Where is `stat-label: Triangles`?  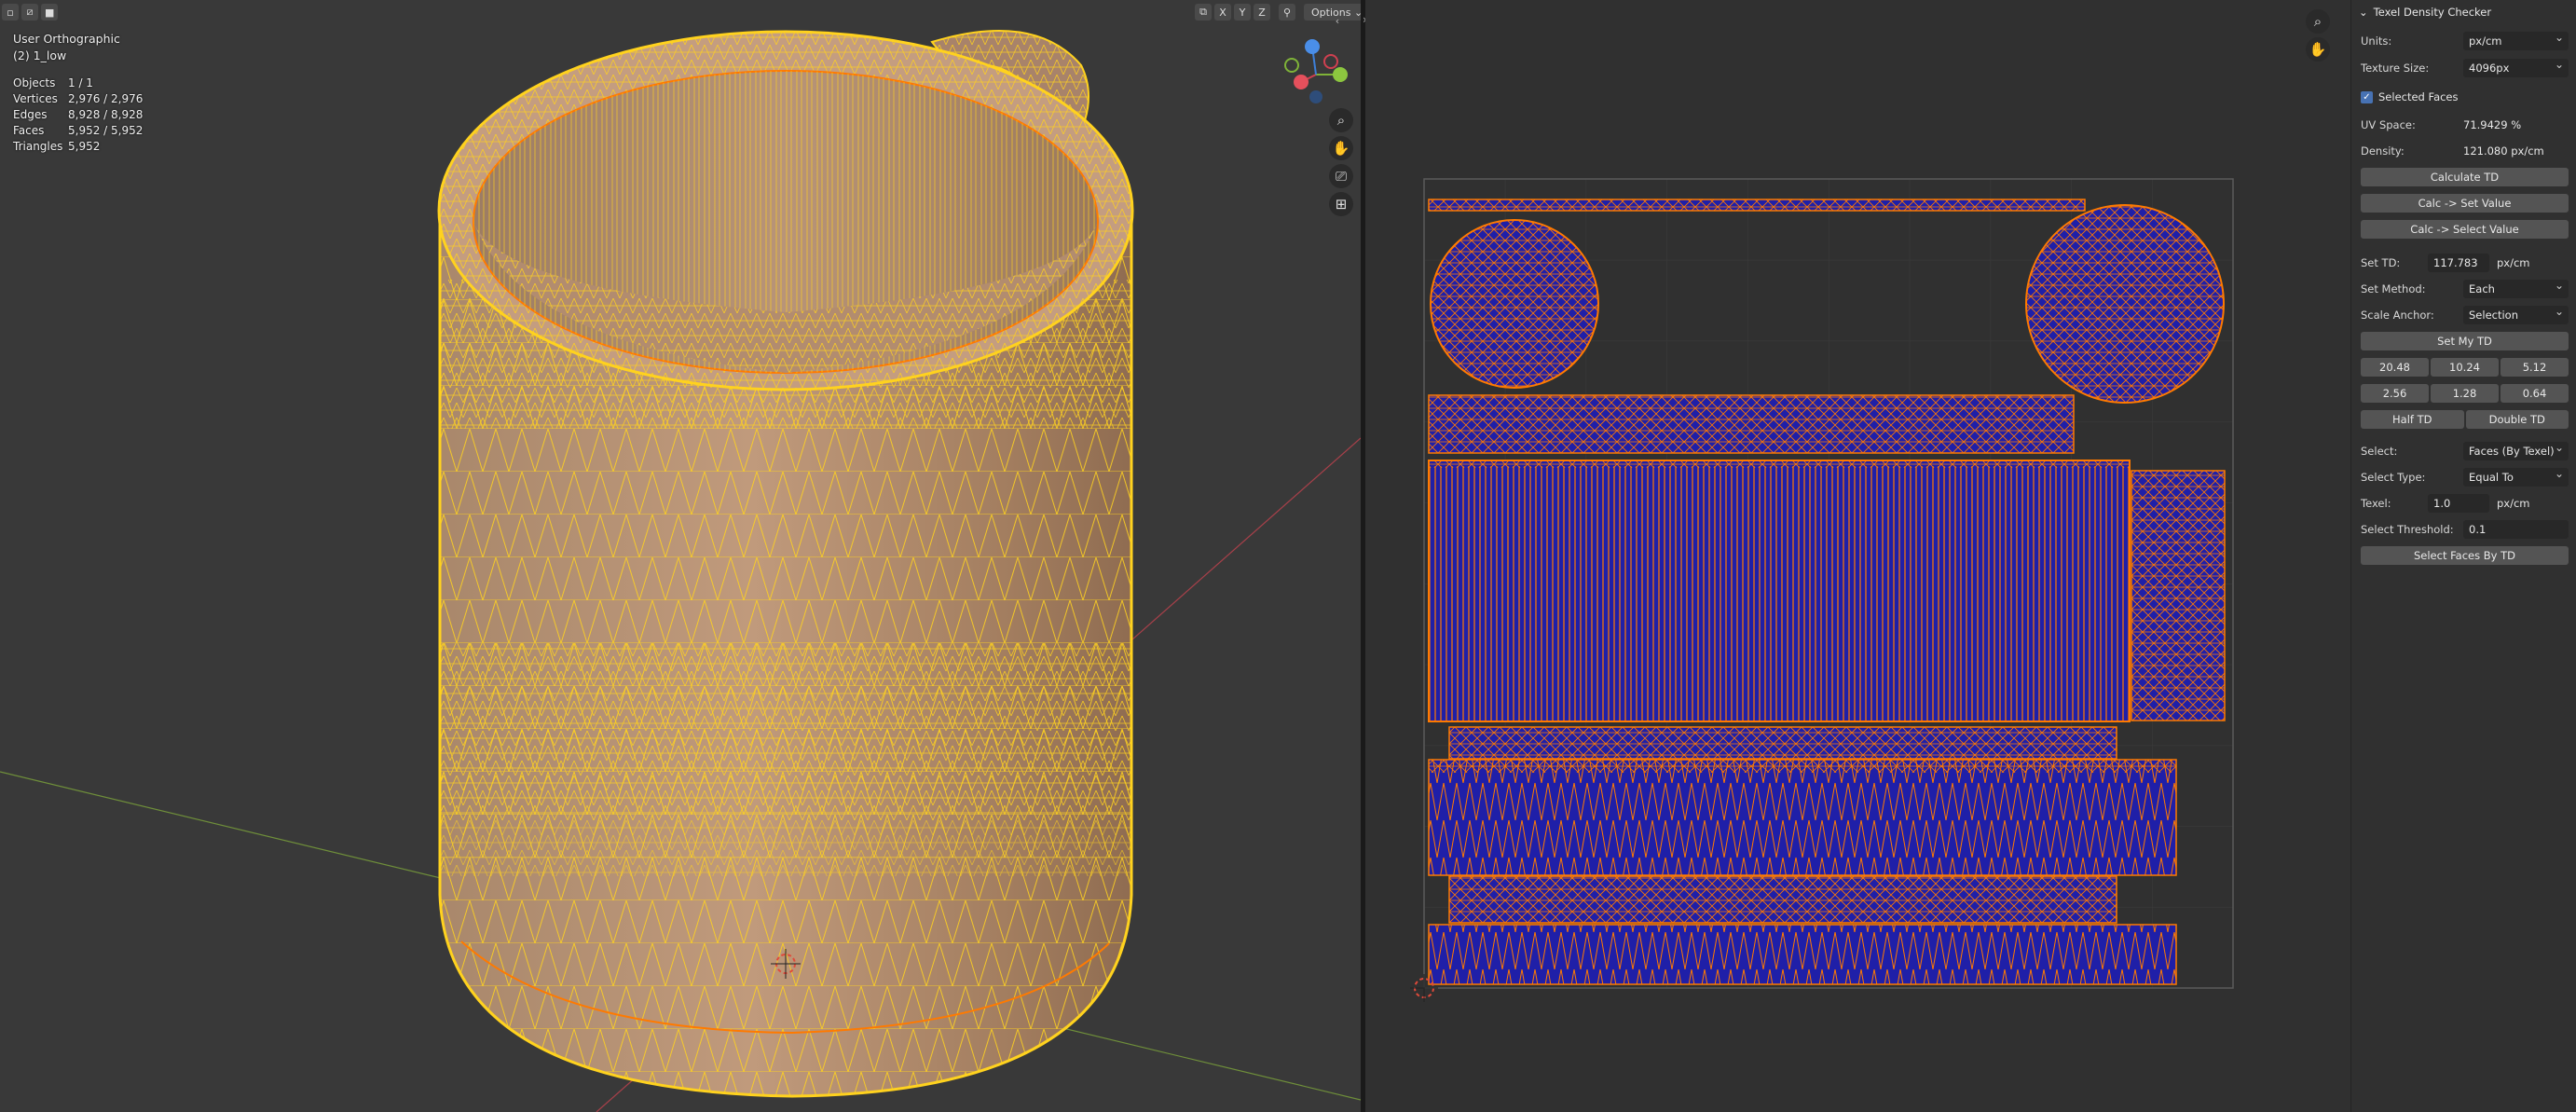
stat-label: Triangles is located at coordinates (38, 146).